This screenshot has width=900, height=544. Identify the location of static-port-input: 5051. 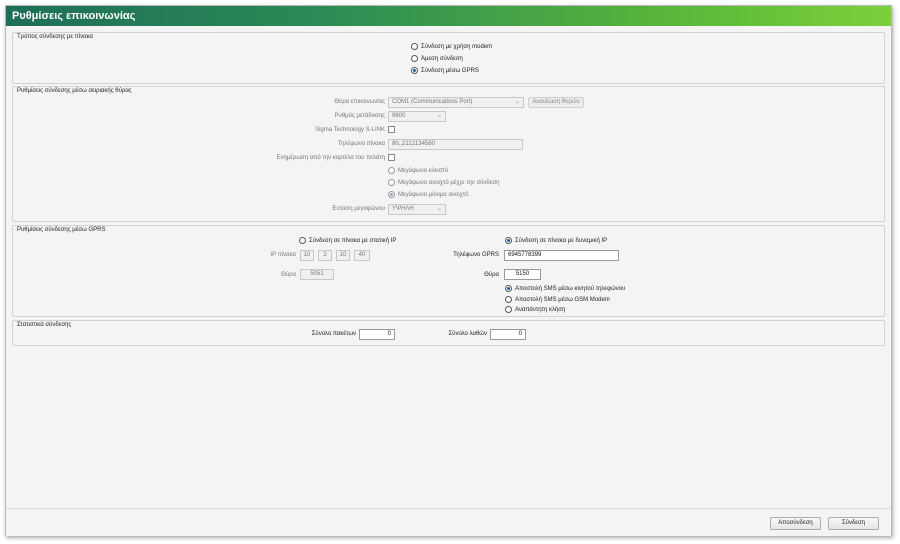
(317, 274).